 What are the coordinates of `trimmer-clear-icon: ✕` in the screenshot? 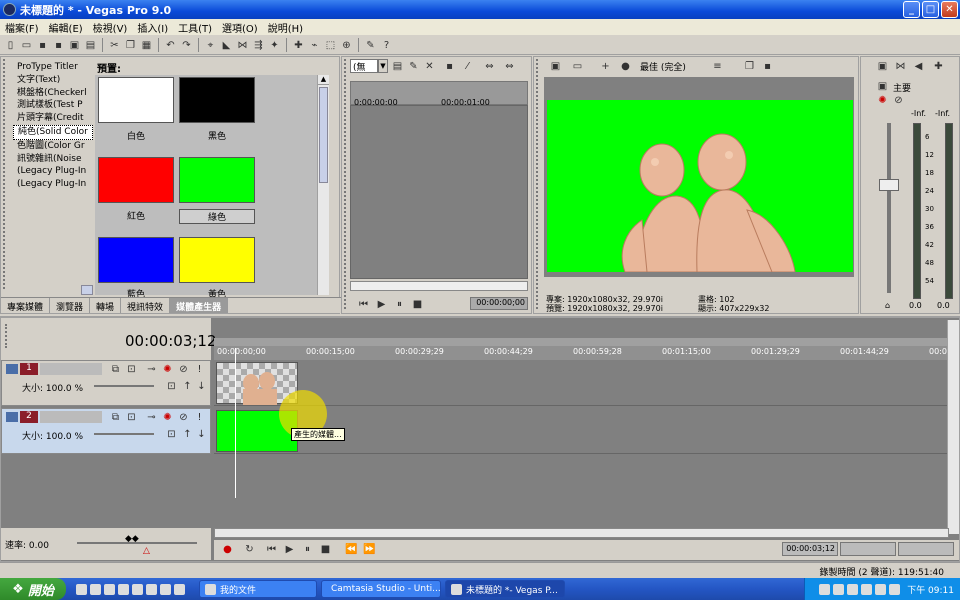 It's located at (429, 66).